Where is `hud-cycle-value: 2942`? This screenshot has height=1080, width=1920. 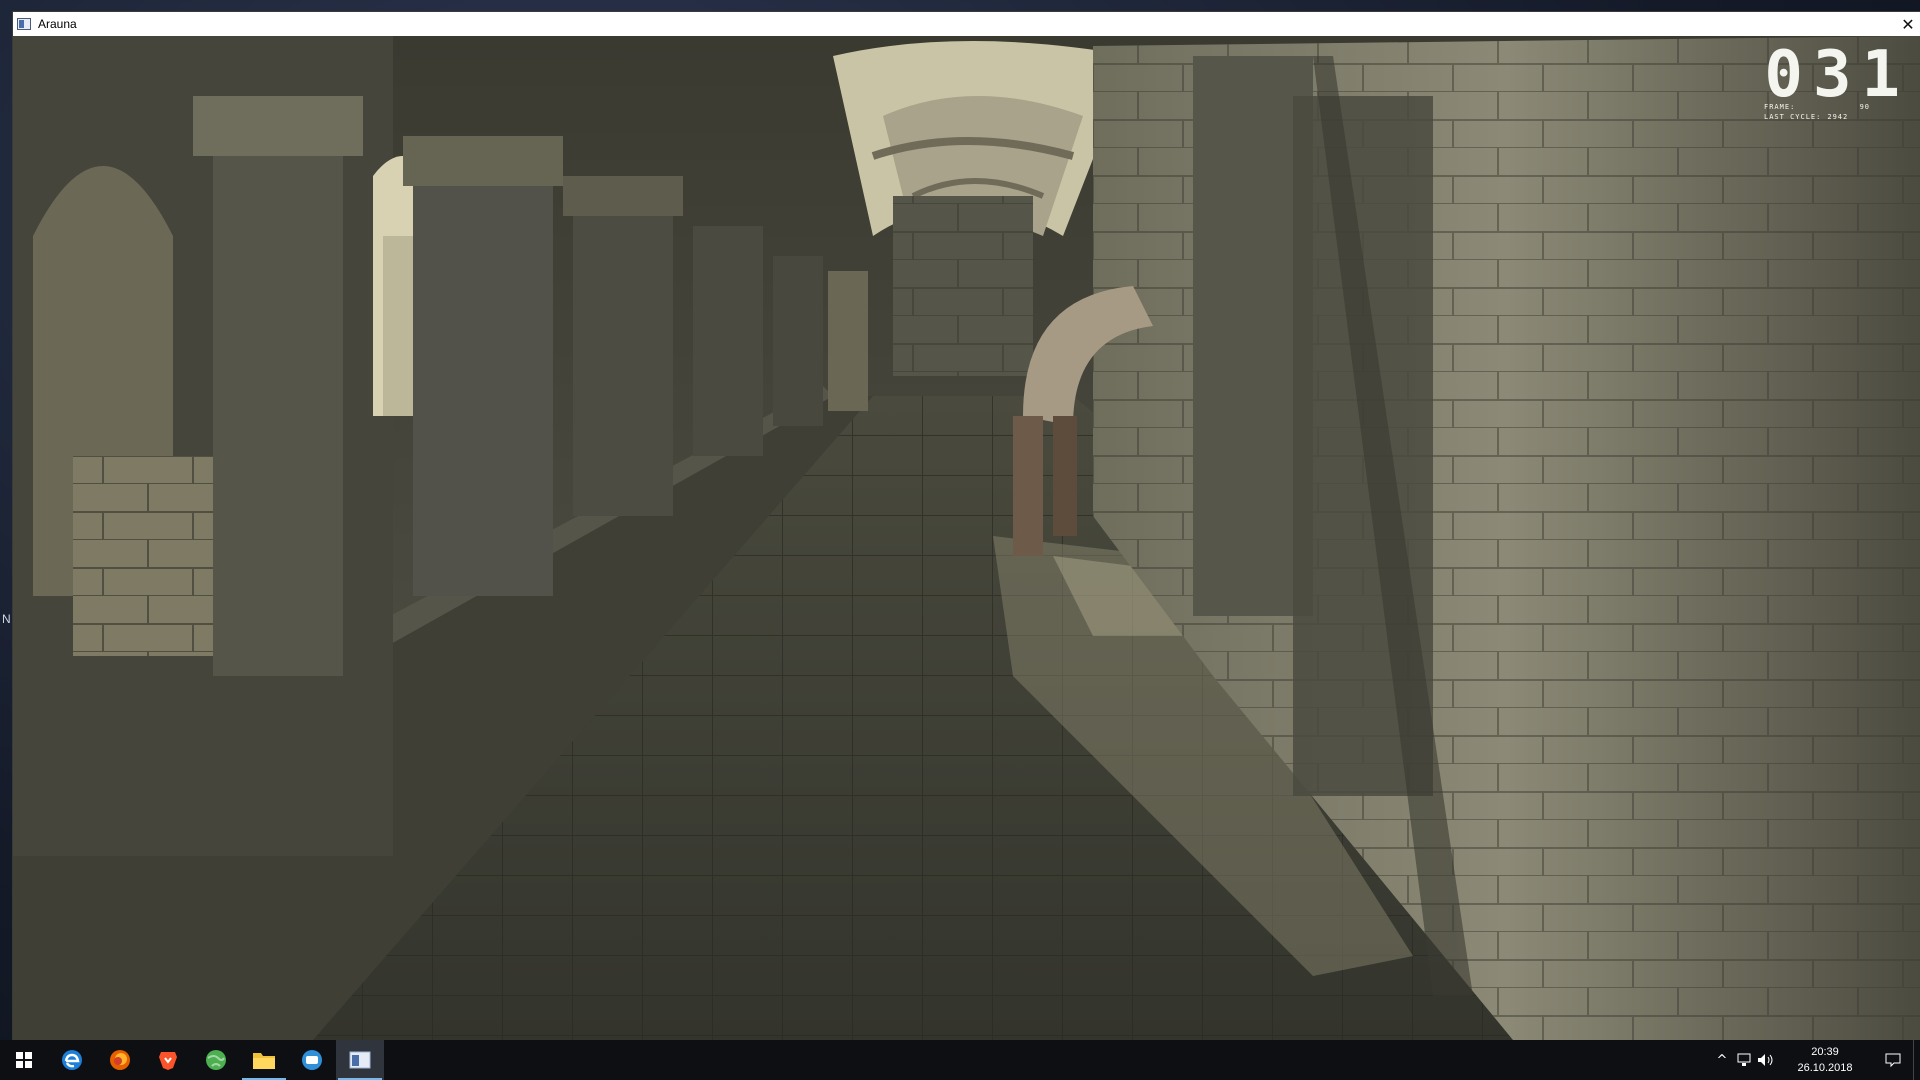
hud-cycle-value: 2942 is located at coordinates (1838, 117).